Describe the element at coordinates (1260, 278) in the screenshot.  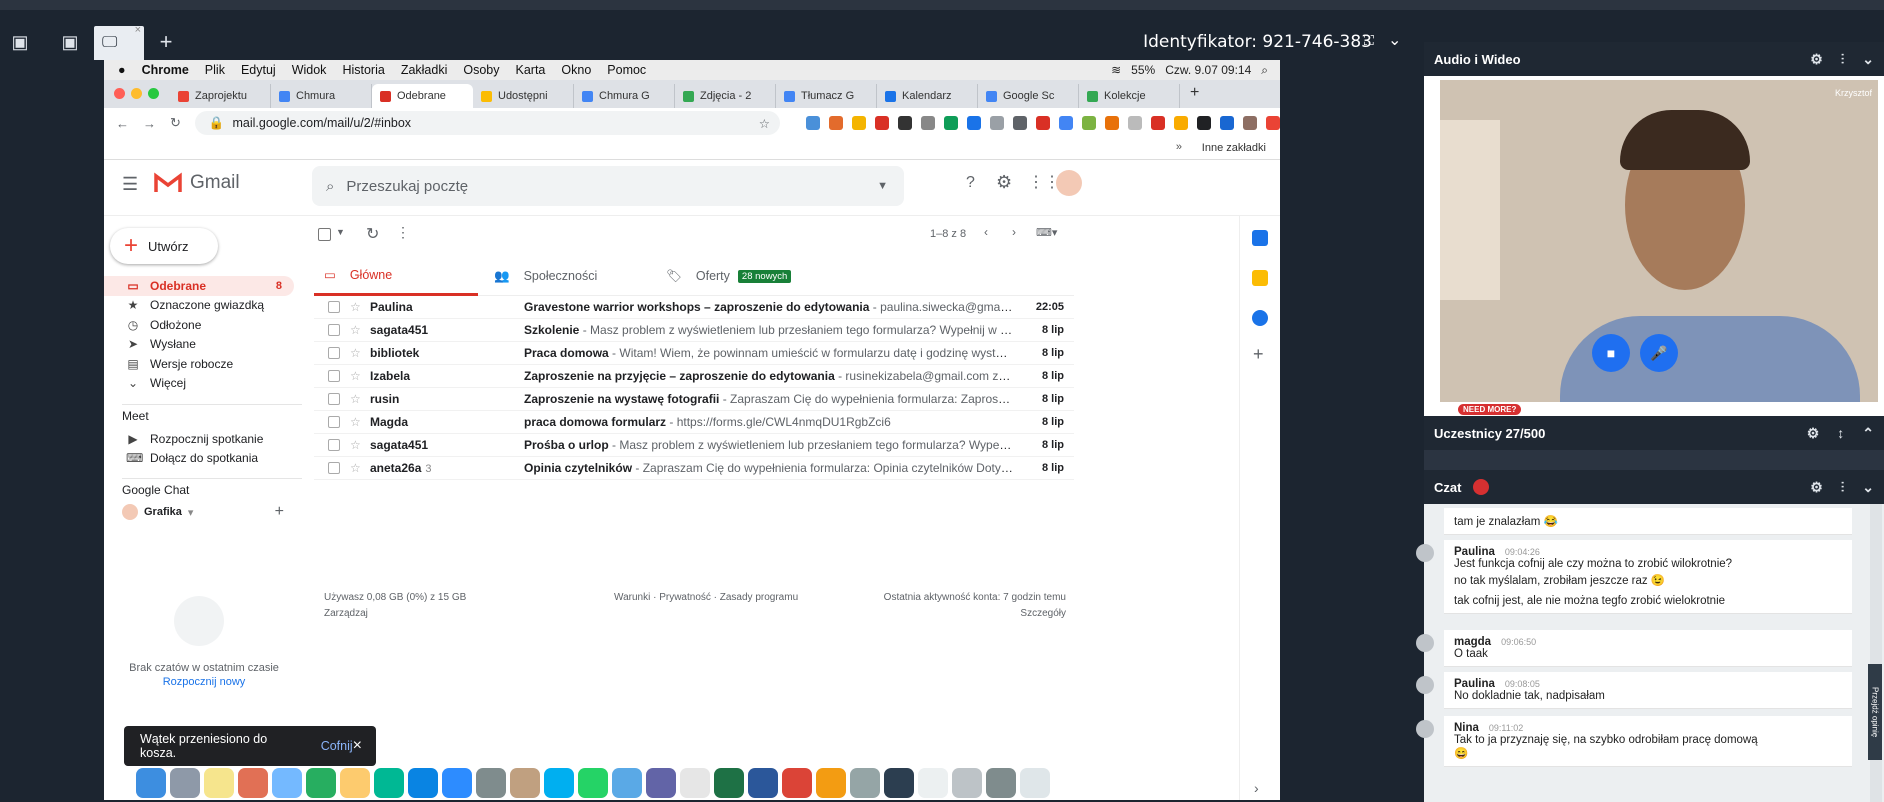
I see `keep-icon` at that location.